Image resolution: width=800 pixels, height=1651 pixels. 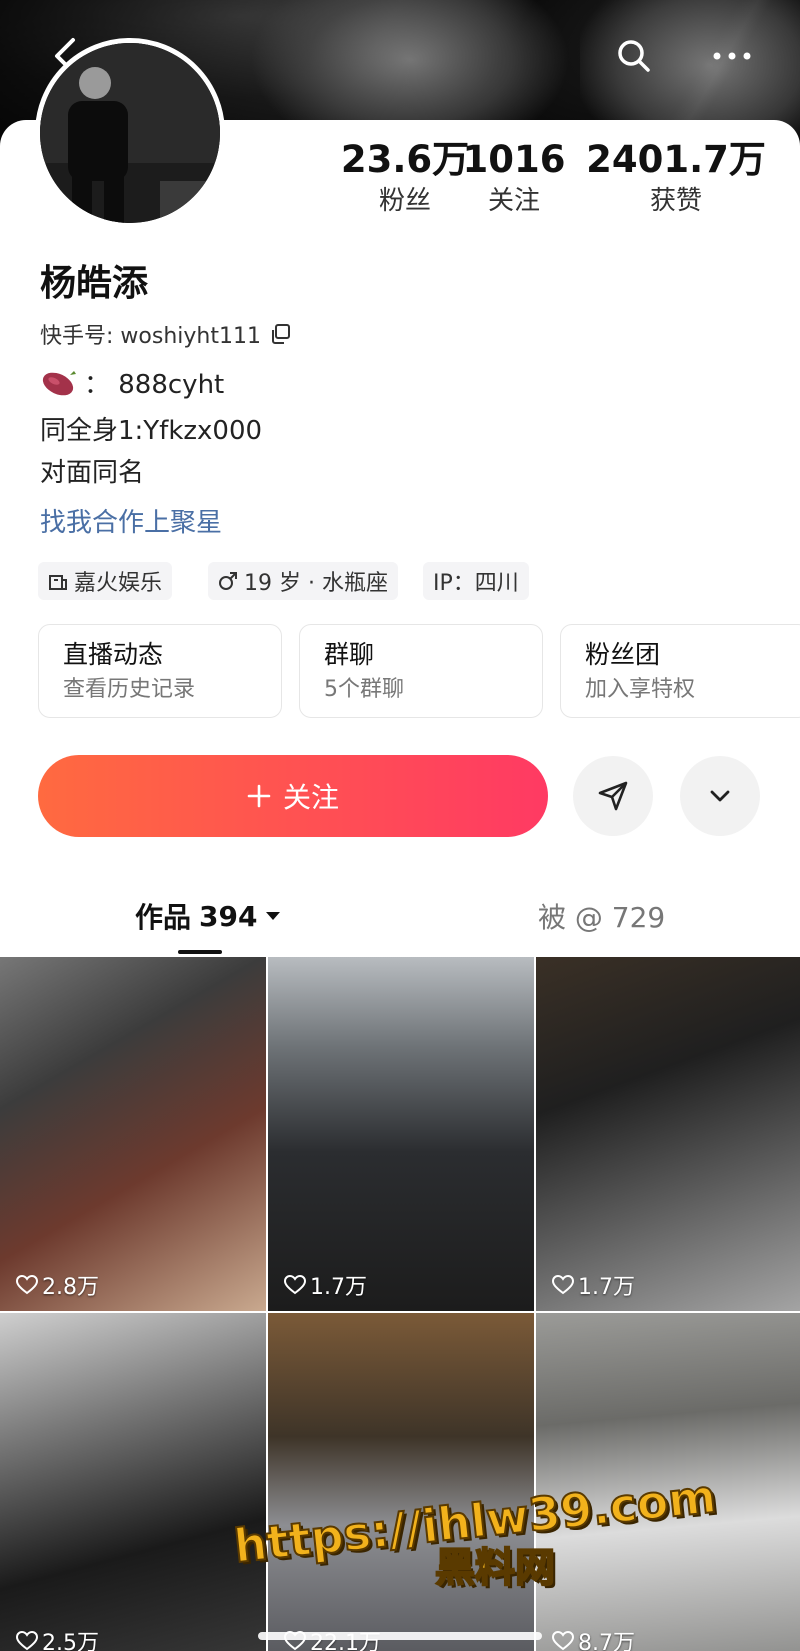 What do you see at coordinates (163, 917) in the screenshot?
I see `tab-works-label: 作品` at bounding box center [163, 917].